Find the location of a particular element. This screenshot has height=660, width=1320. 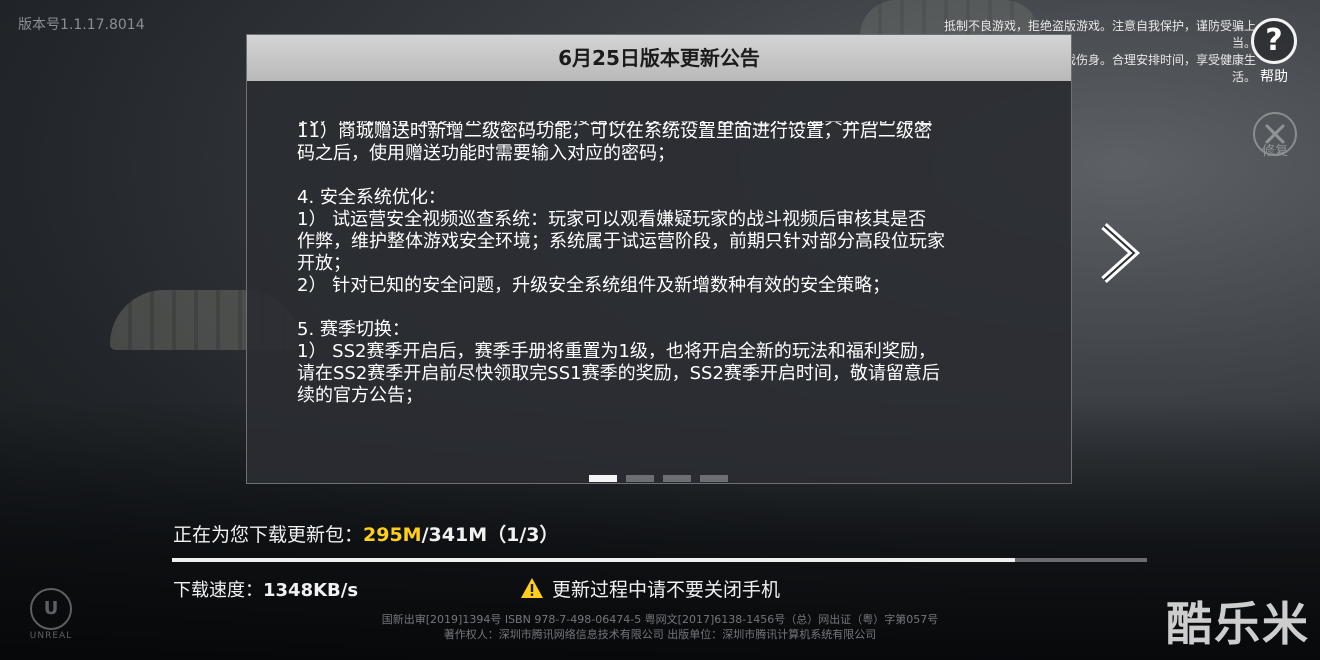

download-progress-fill is located at coordinates (594, 560).